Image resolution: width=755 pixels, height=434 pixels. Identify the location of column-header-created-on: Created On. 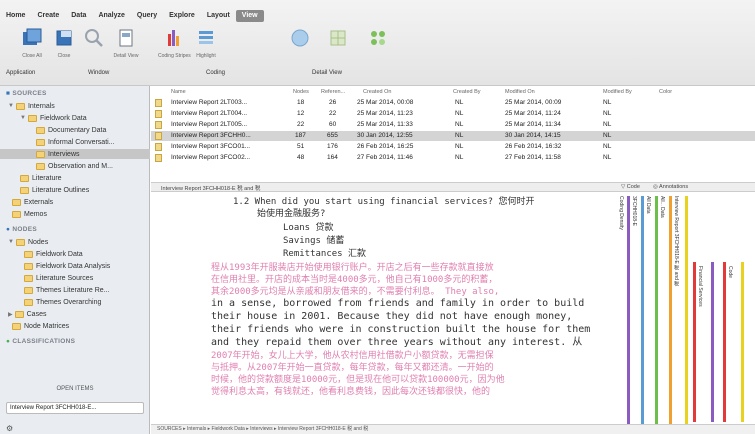
(377, 92).